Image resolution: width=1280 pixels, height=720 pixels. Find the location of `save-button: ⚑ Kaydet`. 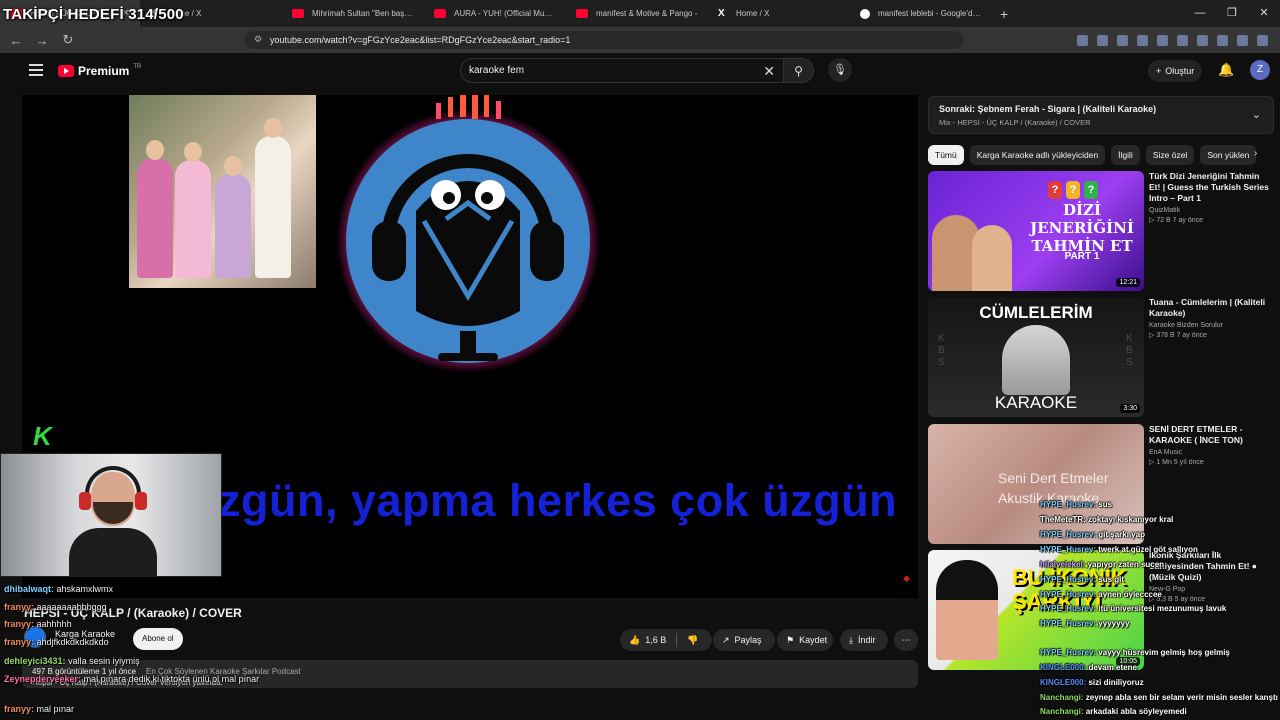

save-button: ⚑ Kaydet is located at coordinates (805, 640).